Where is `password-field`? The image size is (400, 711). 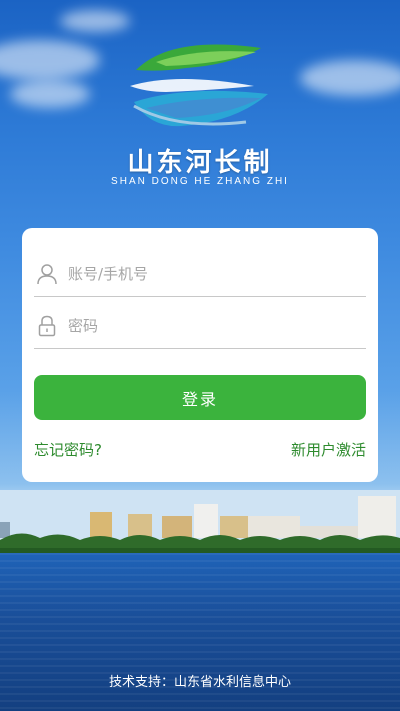 password-field is located at coordinates (200, 326).